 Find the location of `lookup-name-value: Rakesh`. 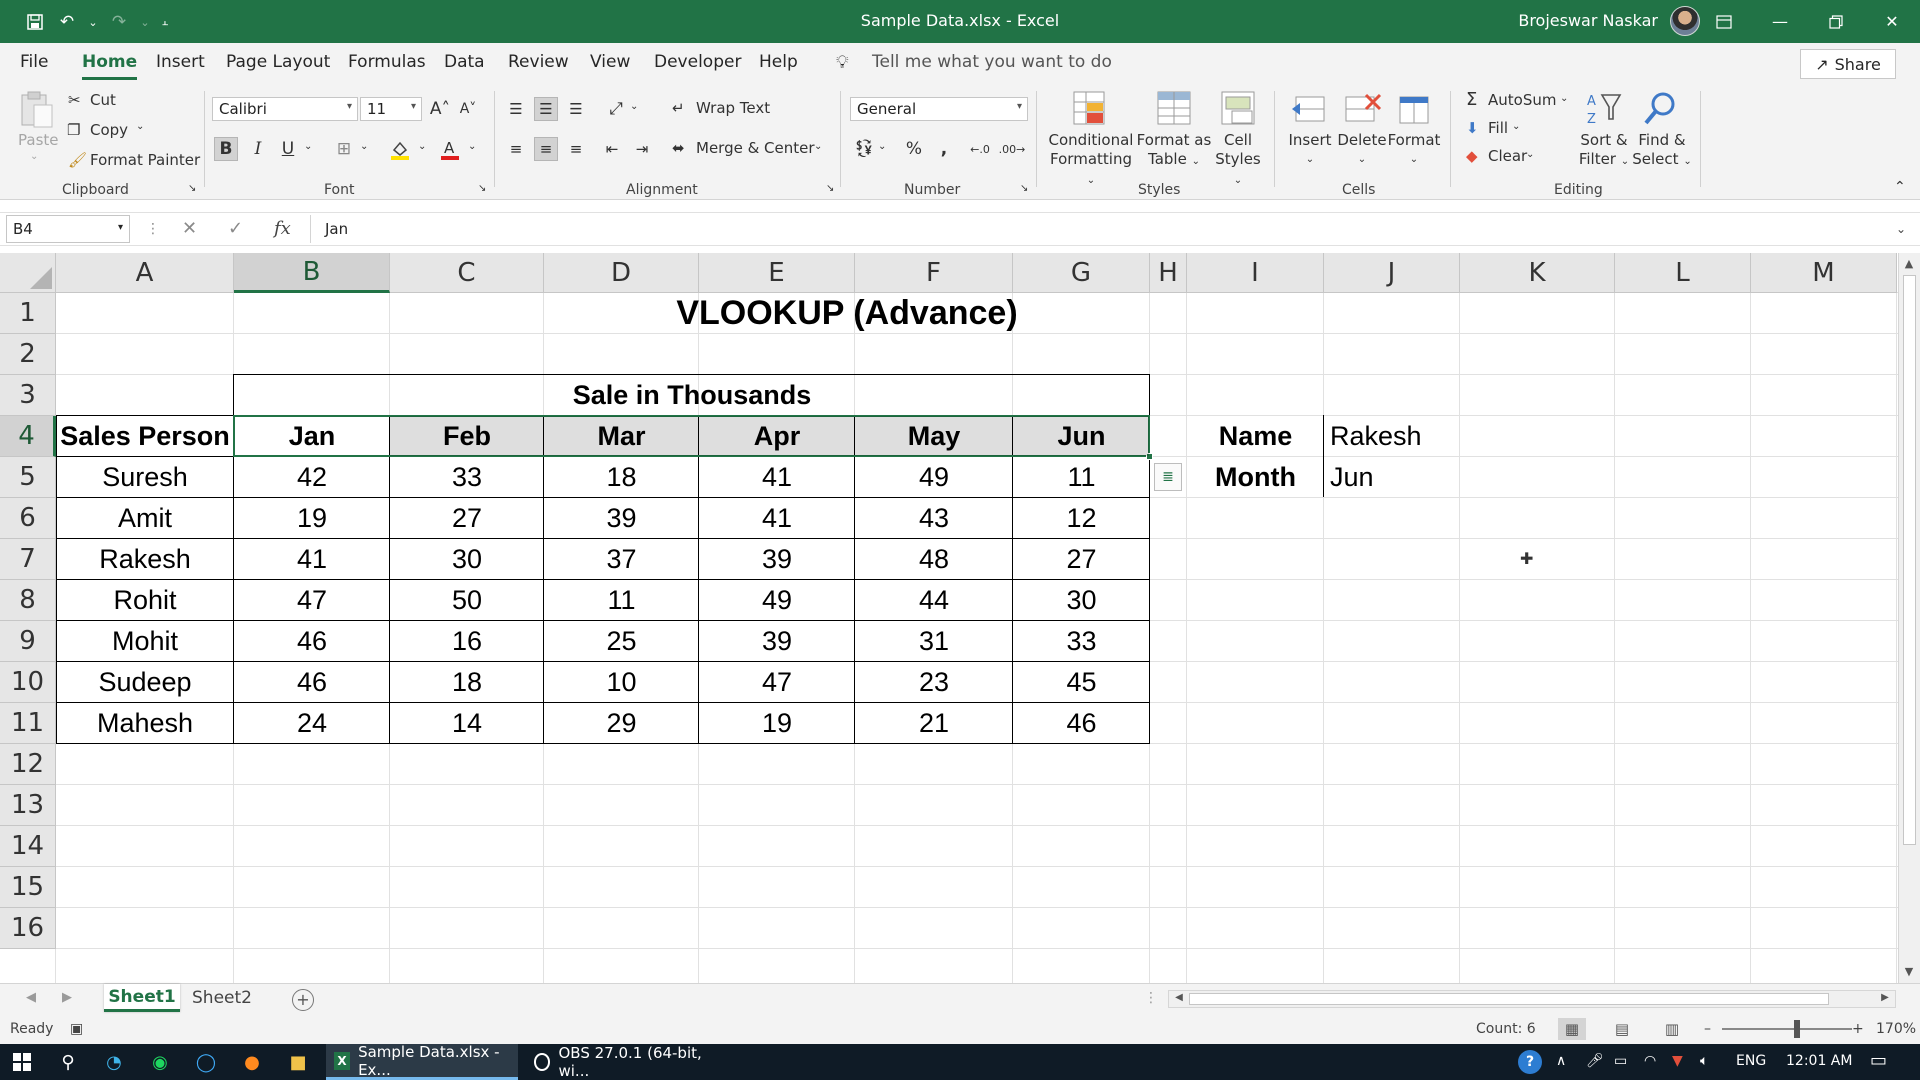

lookup-name-value: Rakesh is located at coordinates (1392, 436).